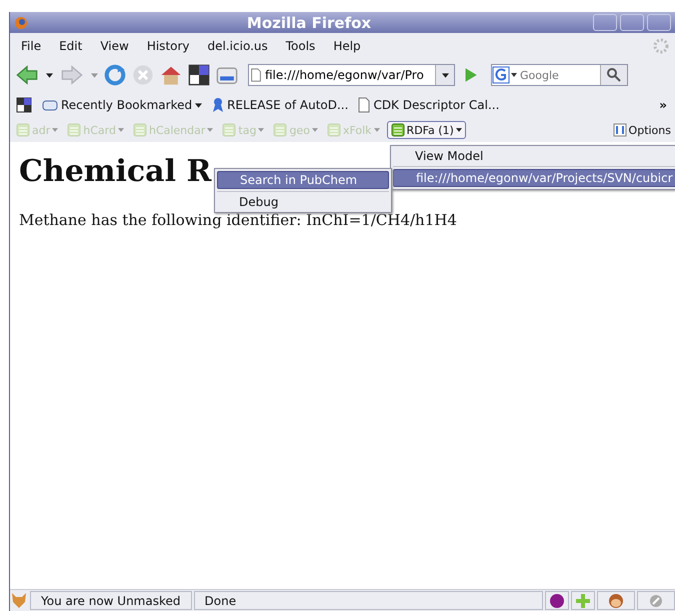 Image resolution: width=675 pixels, height=611 pixels. What do you see at coordinates (218, 105) in the screenshot?
I see `ribbon-icon` at bounding box center [218, 105].